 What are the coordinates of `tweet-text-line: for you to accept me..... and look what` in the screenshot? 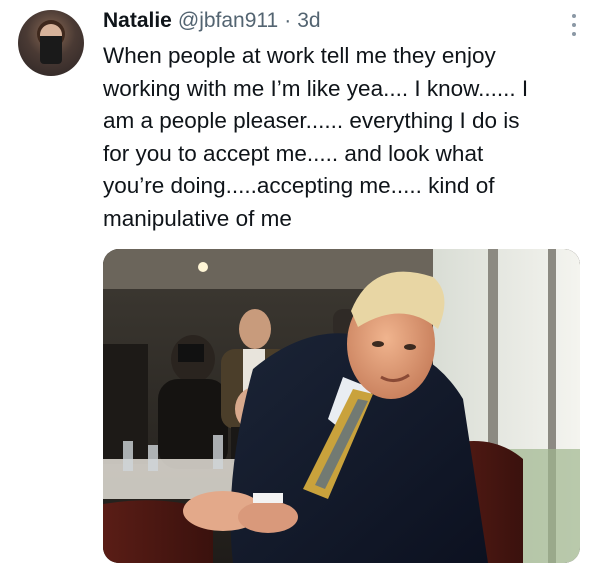 It's located at (293, 153).